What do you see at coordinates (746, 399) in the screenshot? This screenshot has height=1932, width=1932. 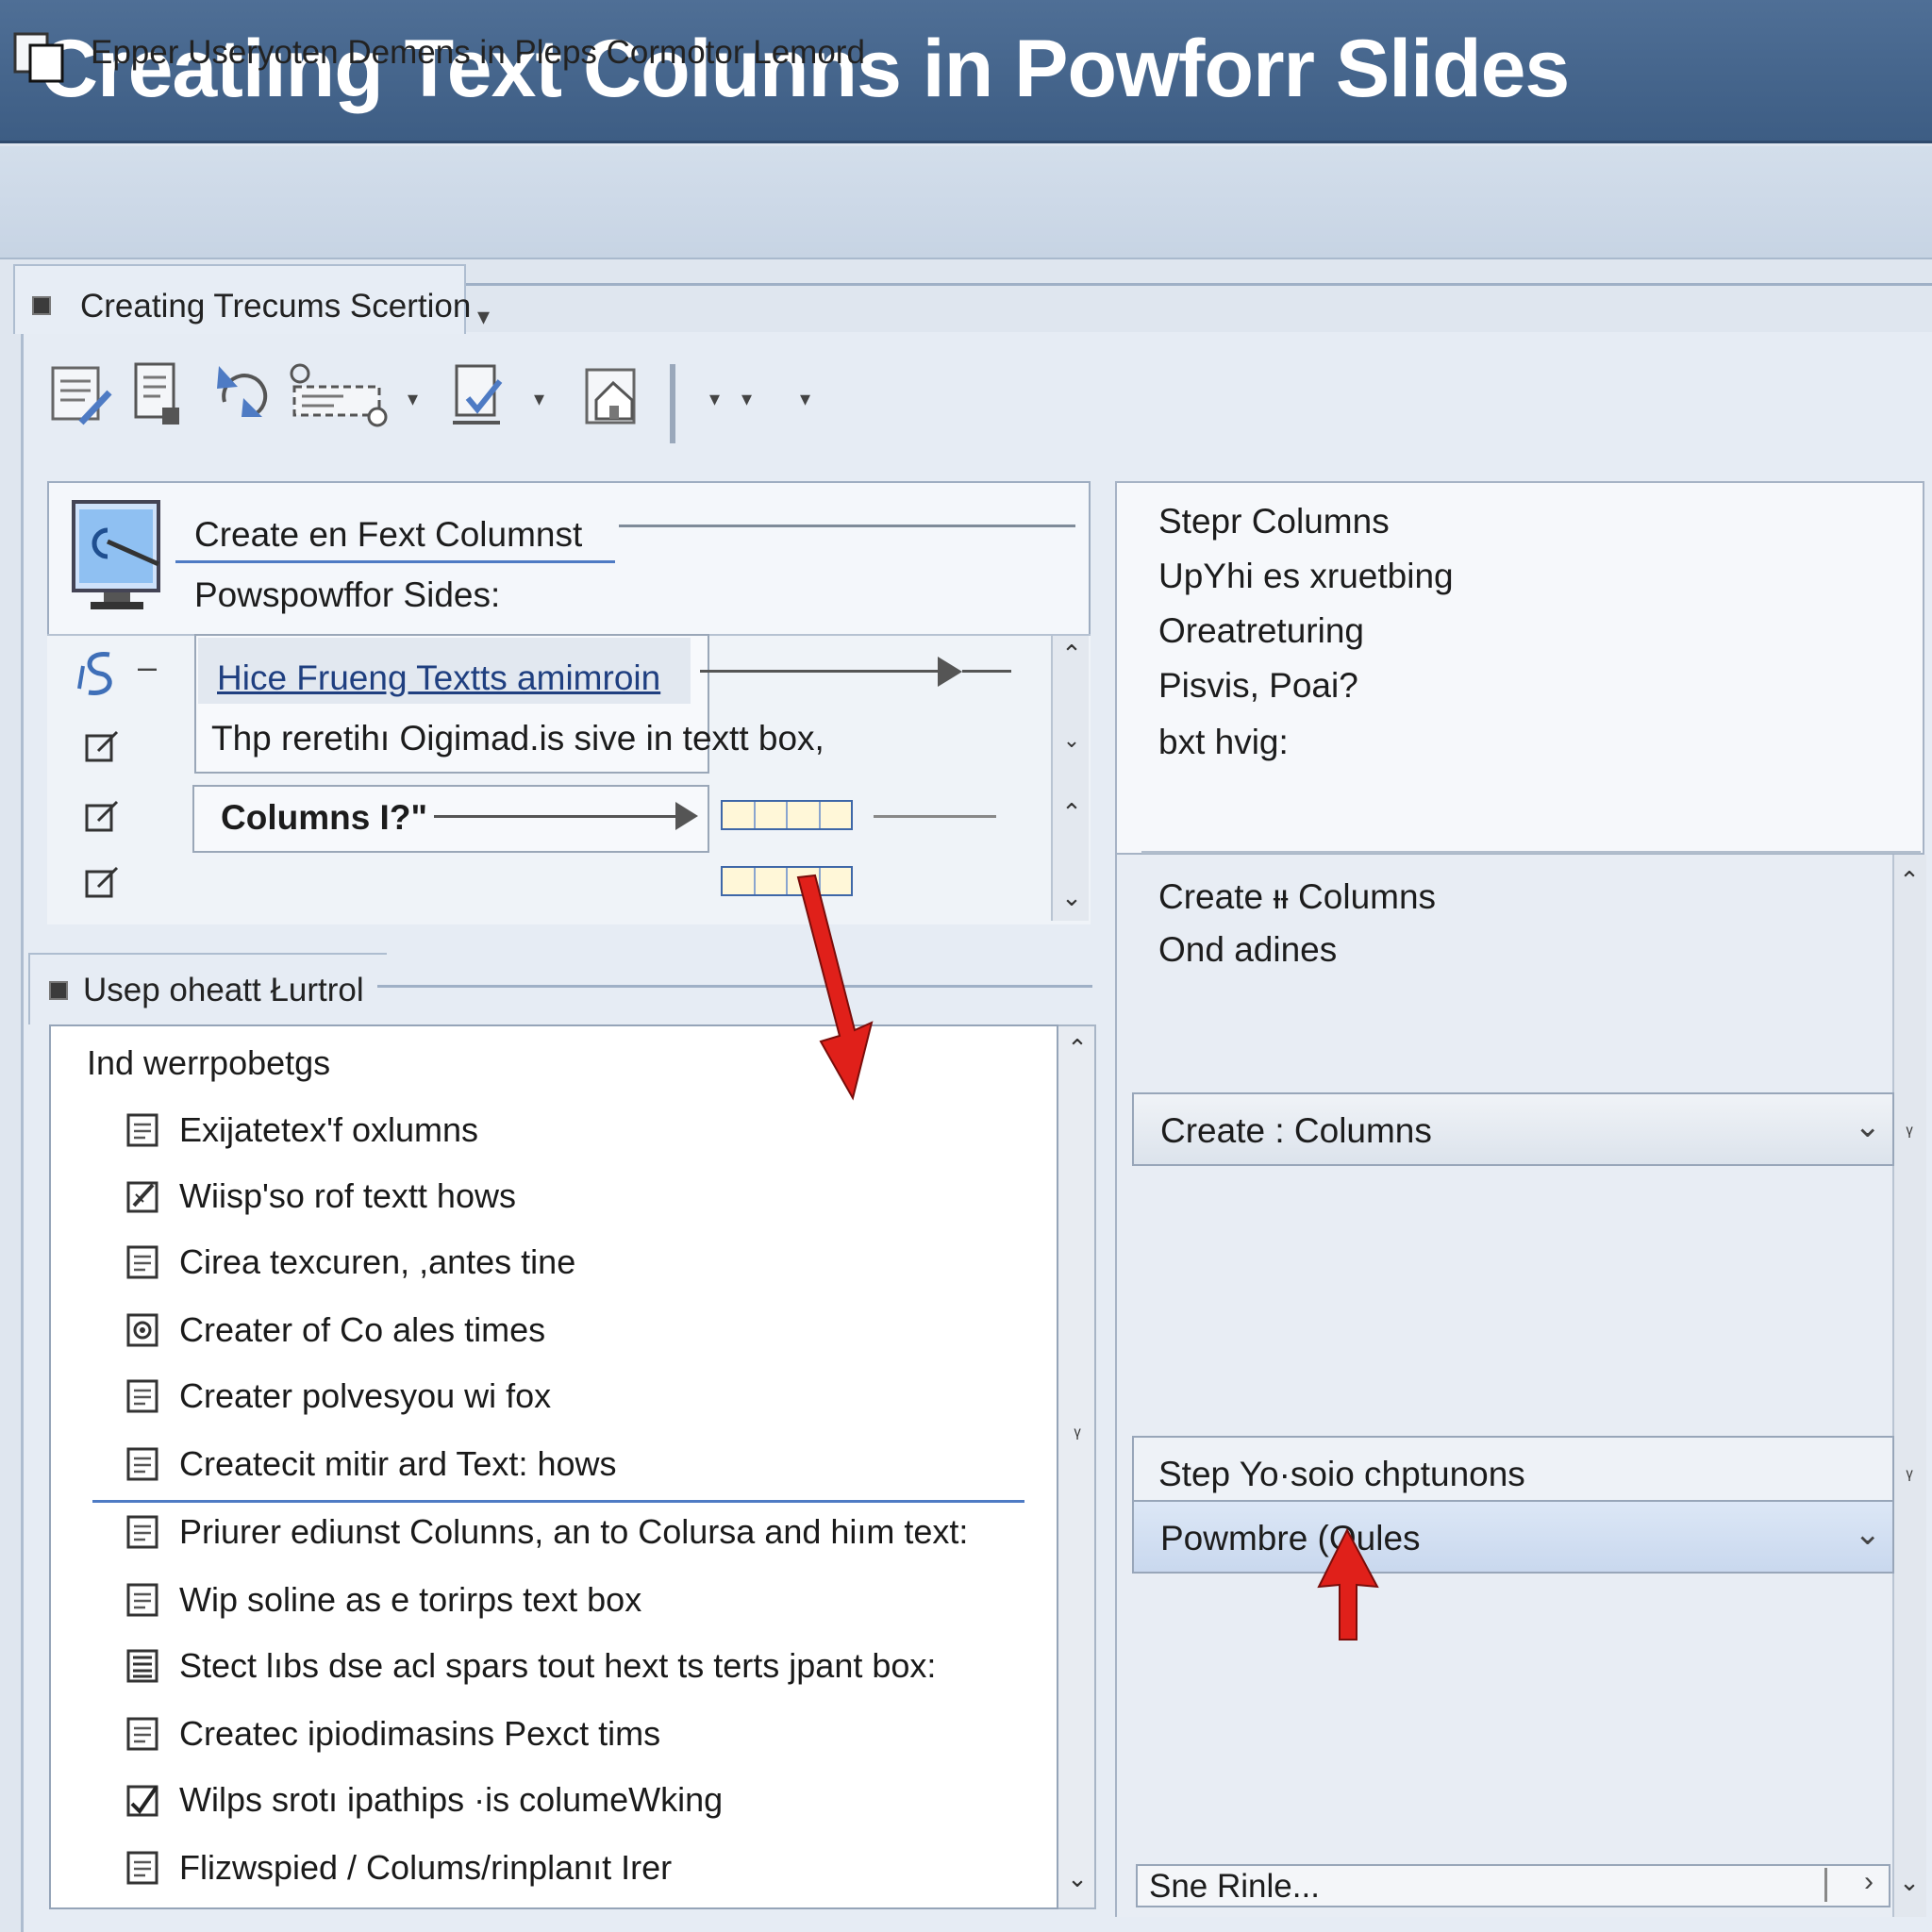 I see `toolbar-caret-b: ▾` at bounding box center [746, 399].